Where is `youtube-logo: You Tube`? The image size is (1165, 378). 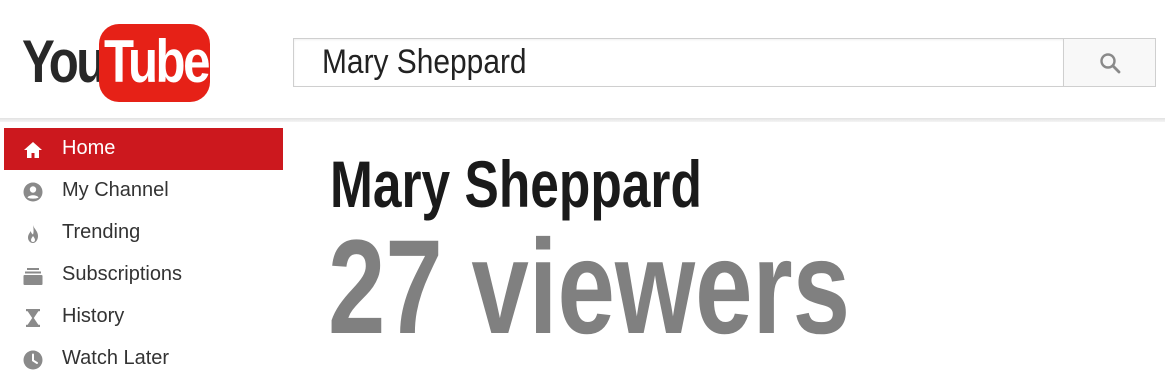 youtube-logo: You Tube is located at coordinates (117, 62).